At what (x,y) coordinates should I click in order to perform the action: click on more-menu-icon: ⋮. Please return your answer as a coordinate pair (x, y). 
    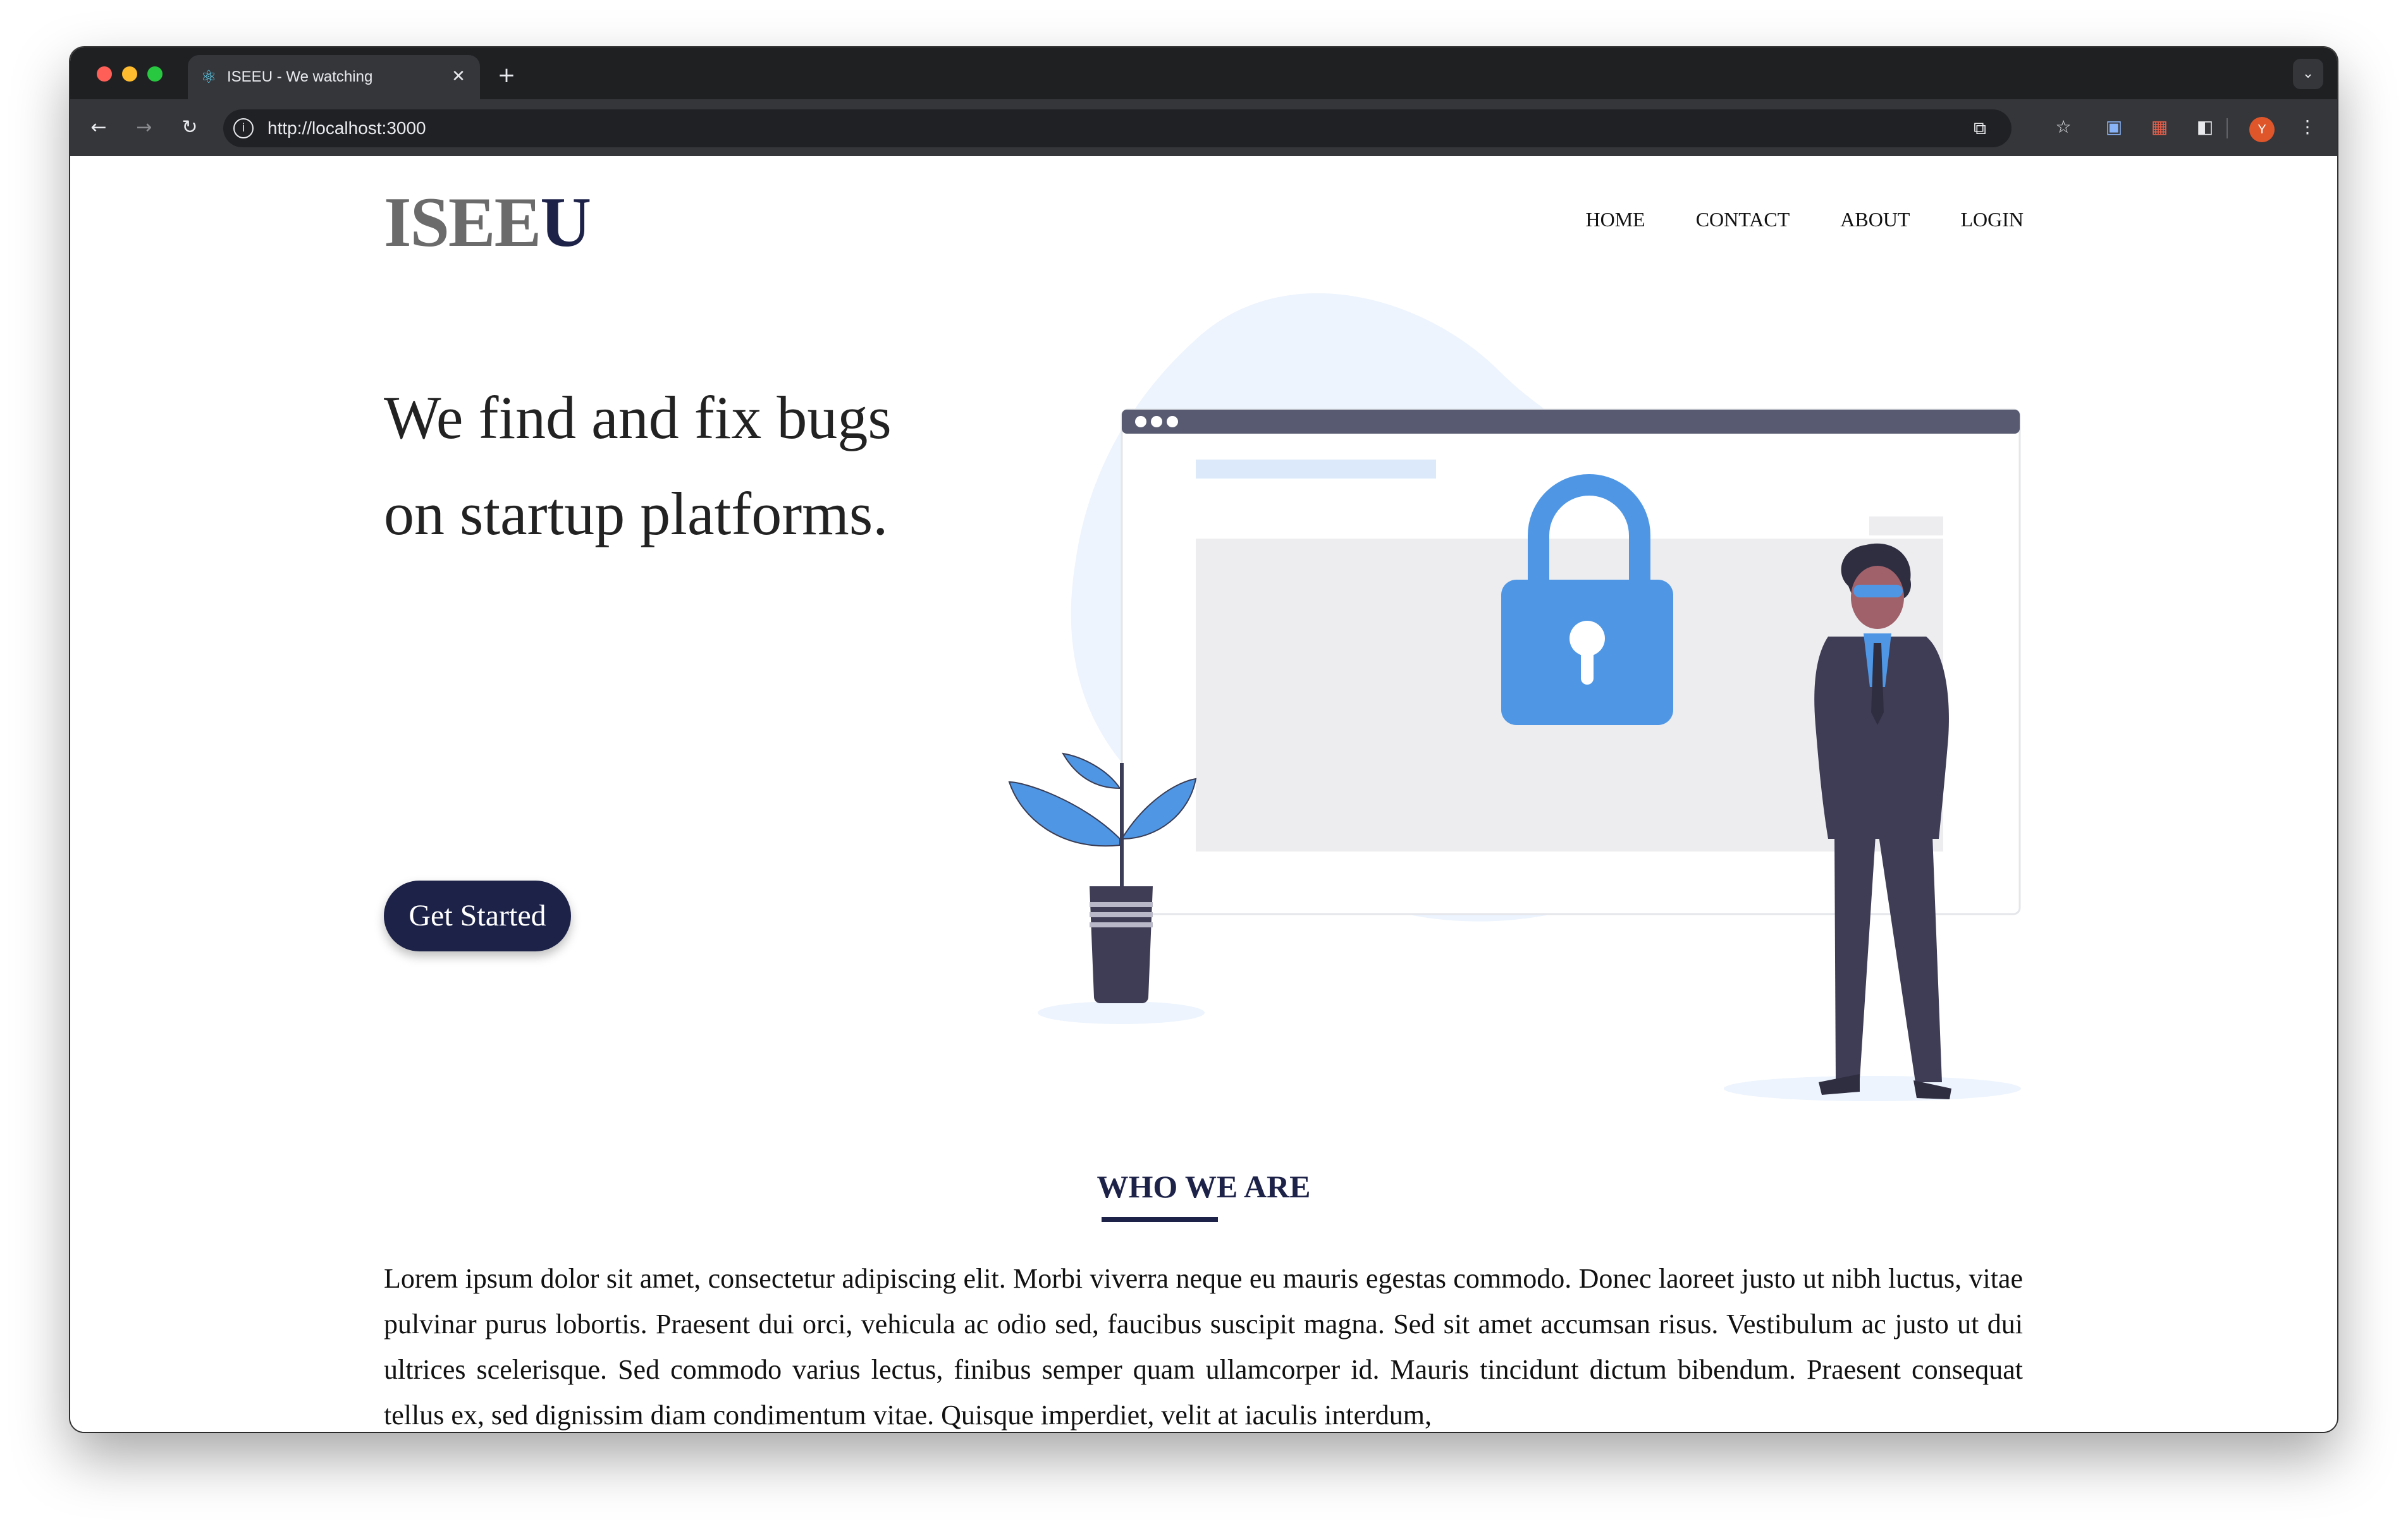
    Looking at the image, I should click on (2307, 127).